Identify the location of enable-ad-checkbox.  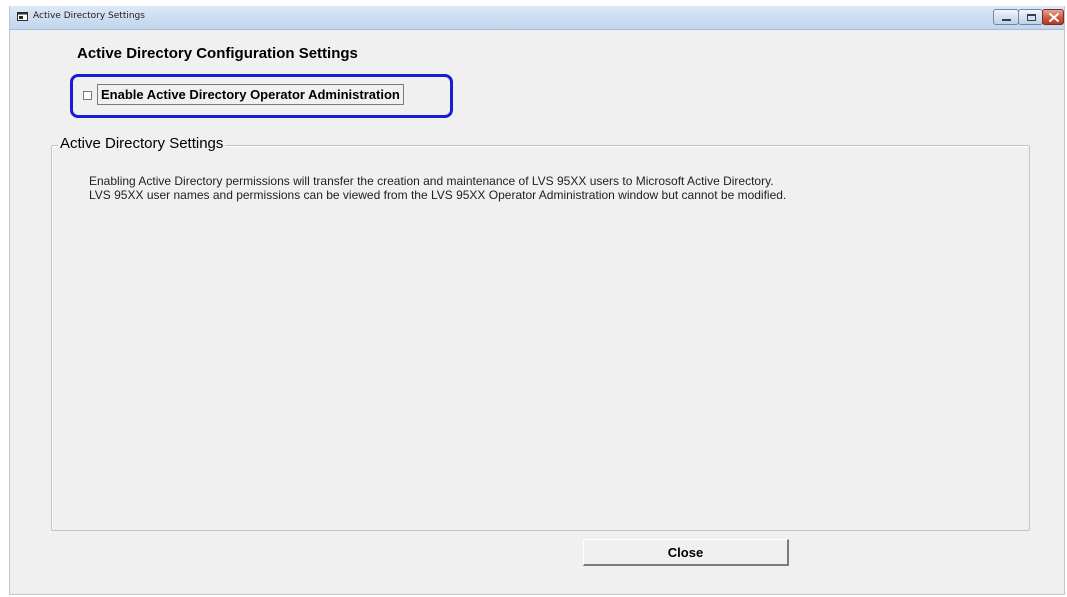
(87, 95).